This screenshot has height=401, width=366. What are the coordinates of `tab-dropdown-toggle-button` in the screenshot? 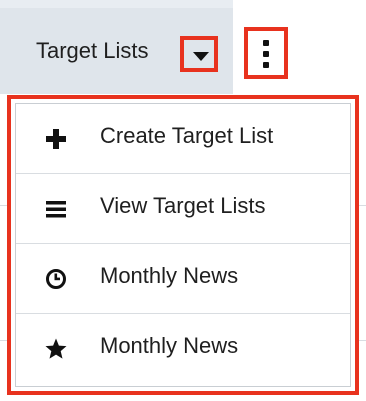 It's located at (199, 54).